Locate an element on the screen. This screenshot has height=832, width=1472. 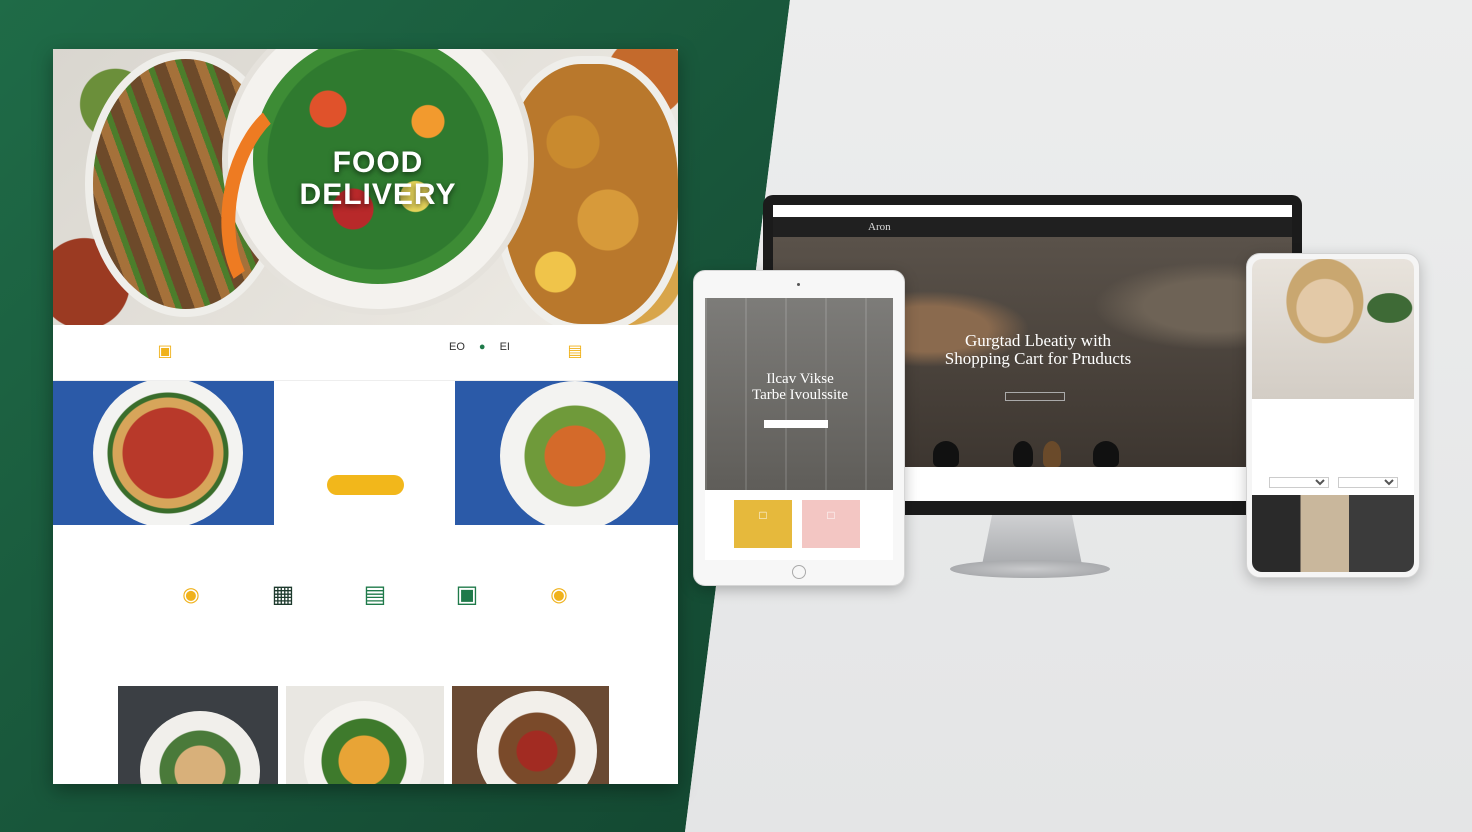
tablet-device: Ilcav Vikse Tarbe Ivoulssite □ □ is located at coordinates (799, 428).